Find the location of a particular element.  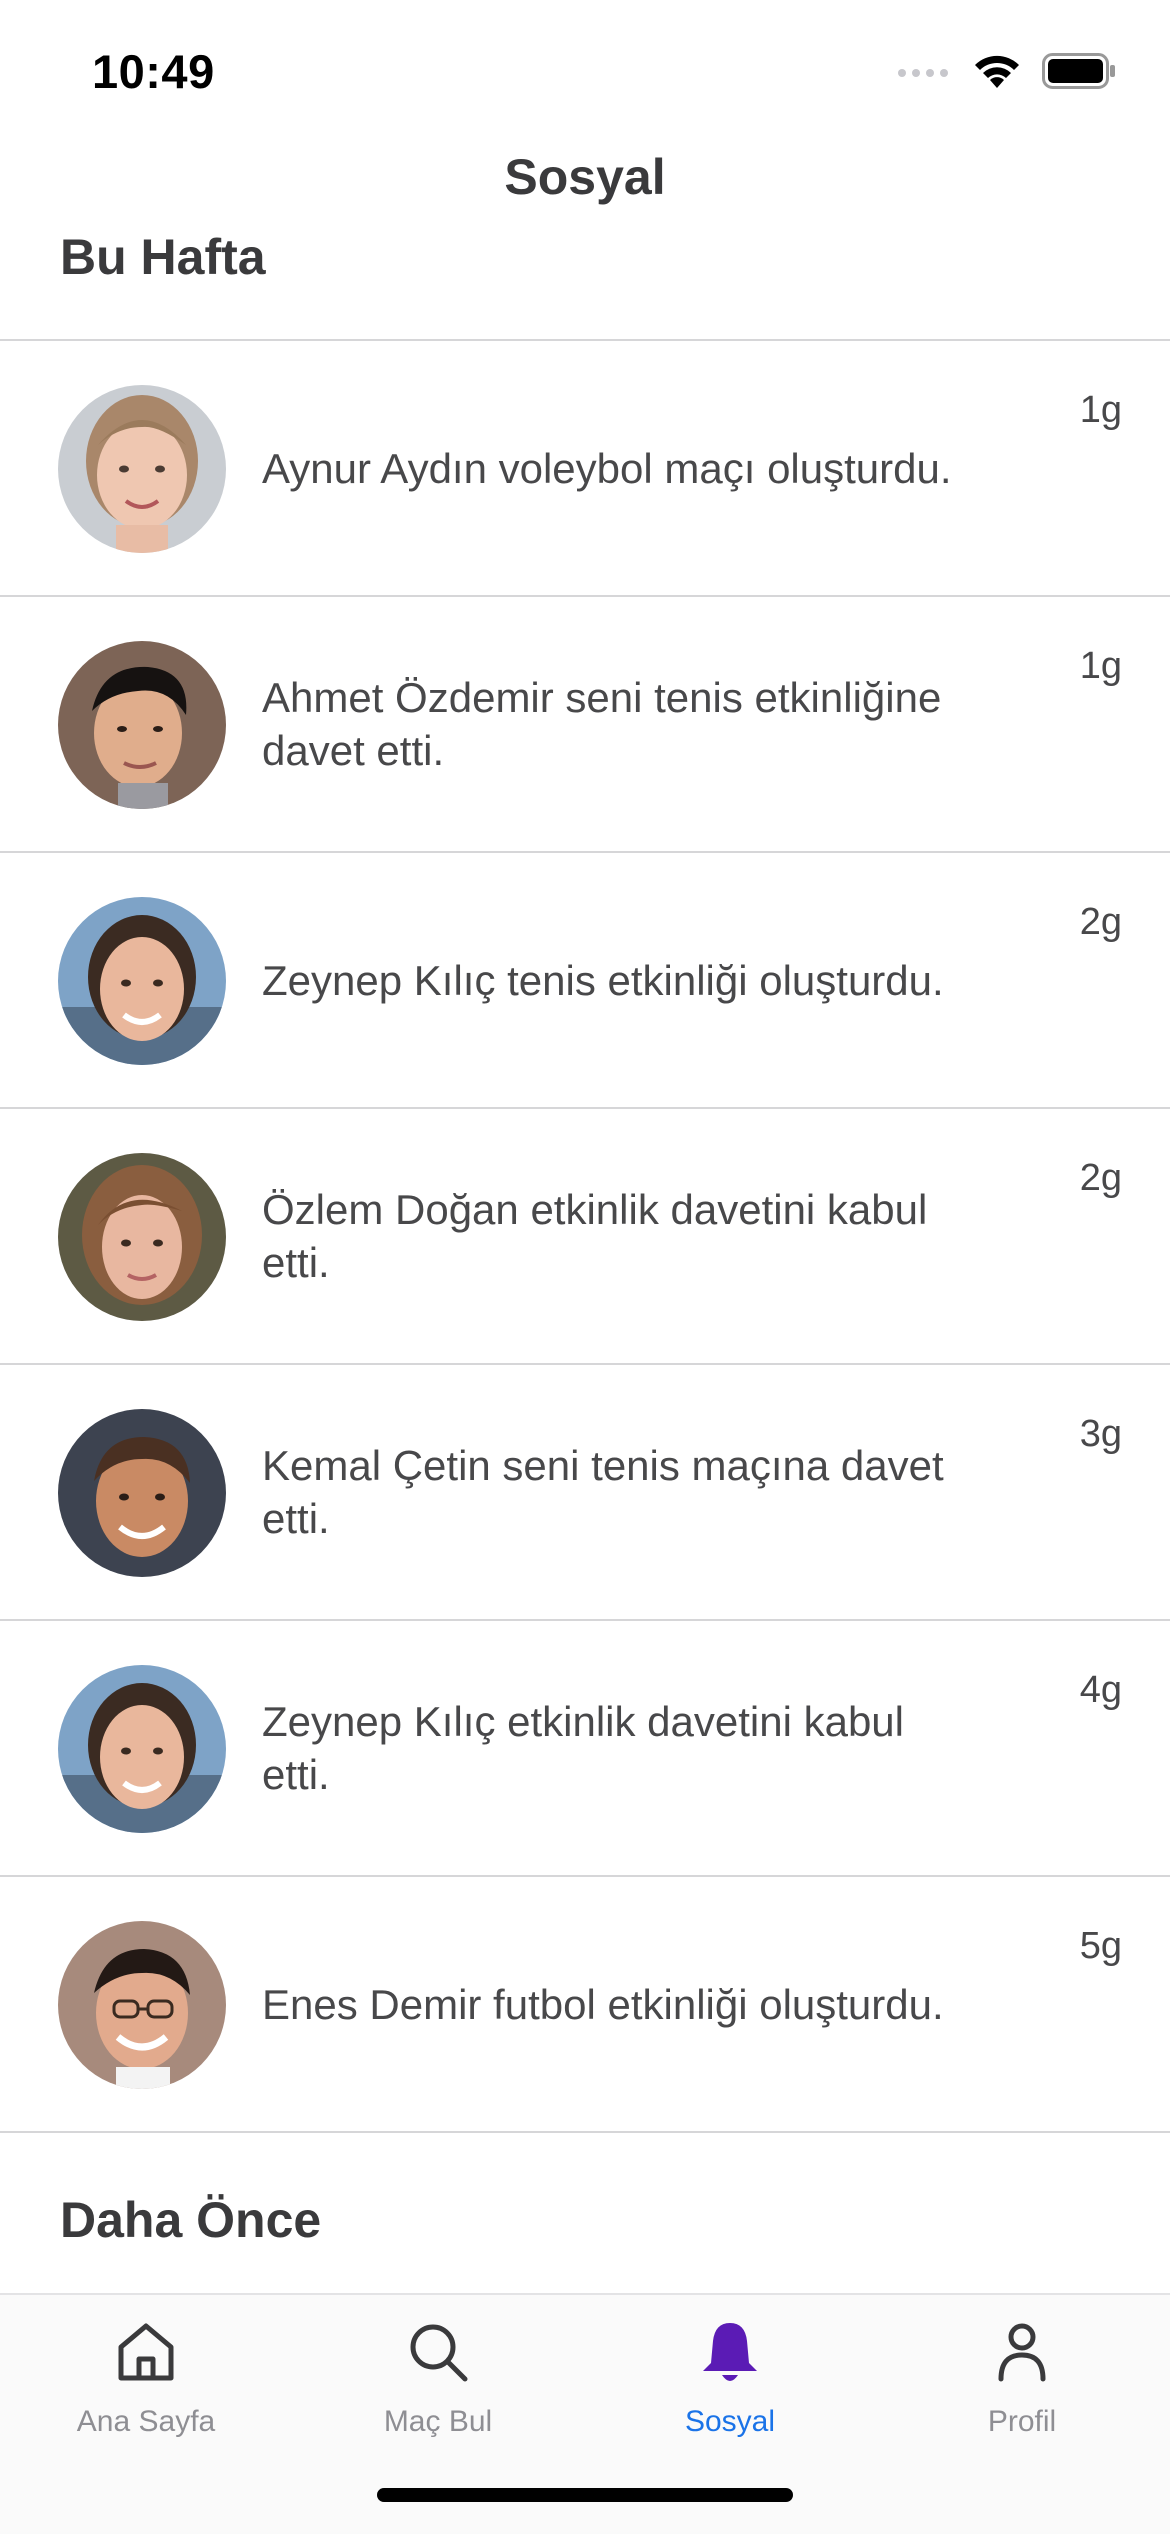

tab-profile: Profil is located at coordinates (1022, 2378).